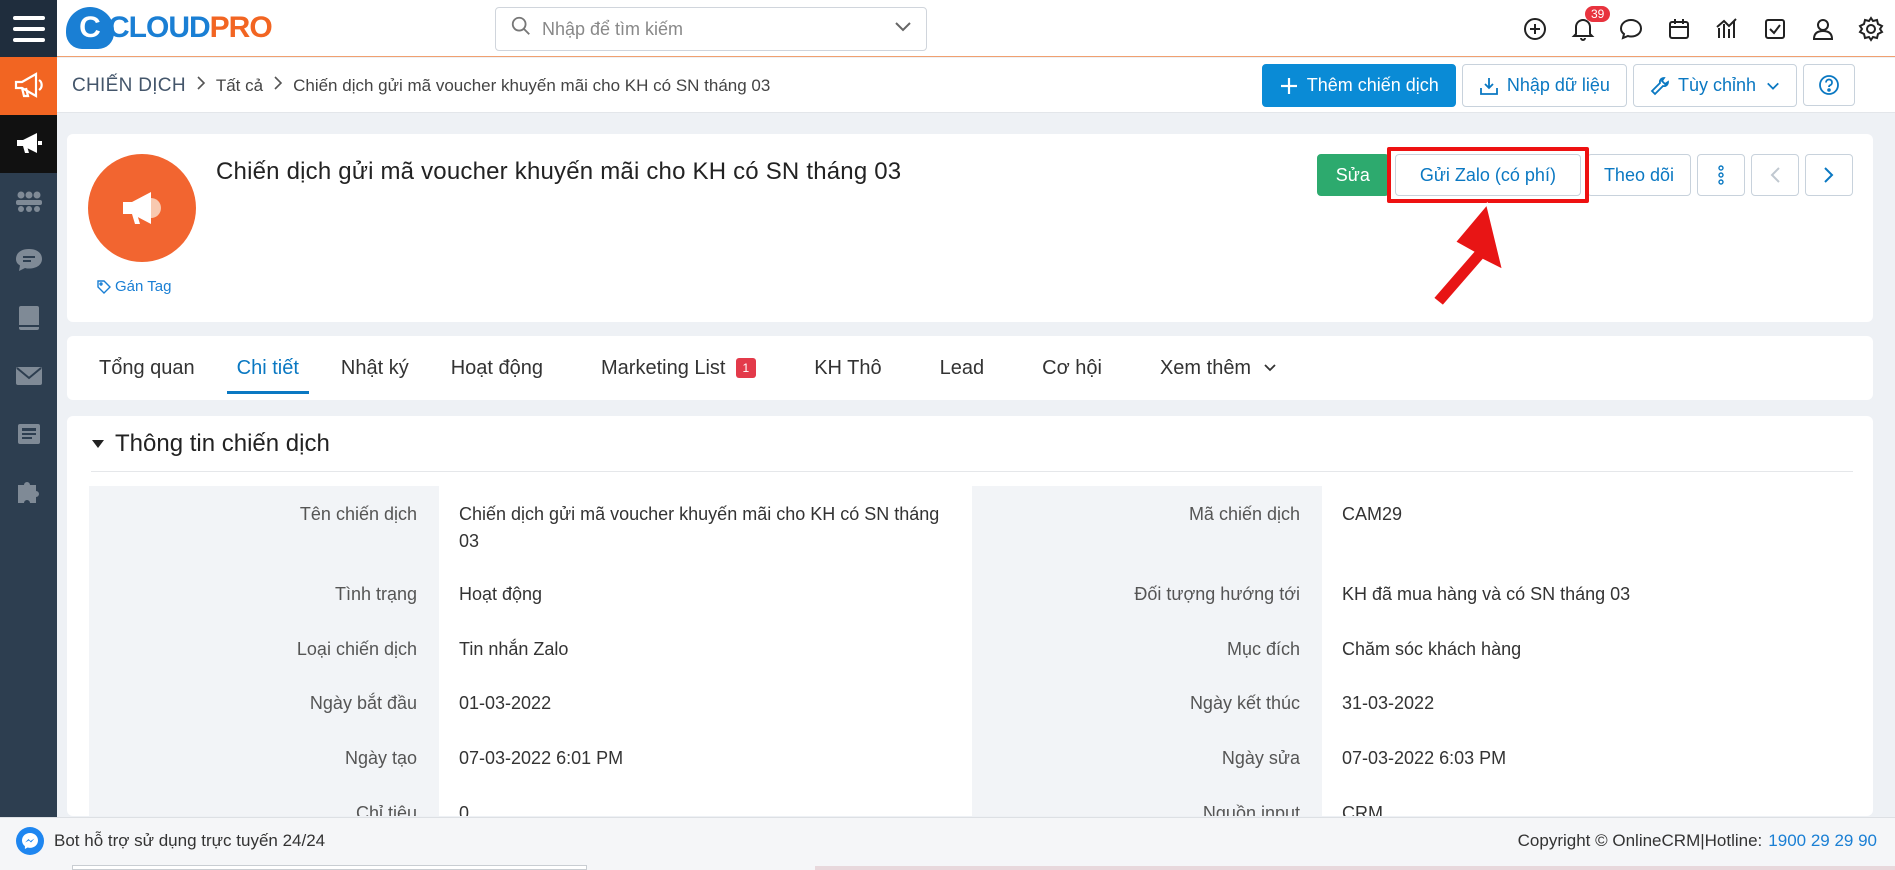 The image size is (1895, 870). I want to click on search-box, so click(711, 29).